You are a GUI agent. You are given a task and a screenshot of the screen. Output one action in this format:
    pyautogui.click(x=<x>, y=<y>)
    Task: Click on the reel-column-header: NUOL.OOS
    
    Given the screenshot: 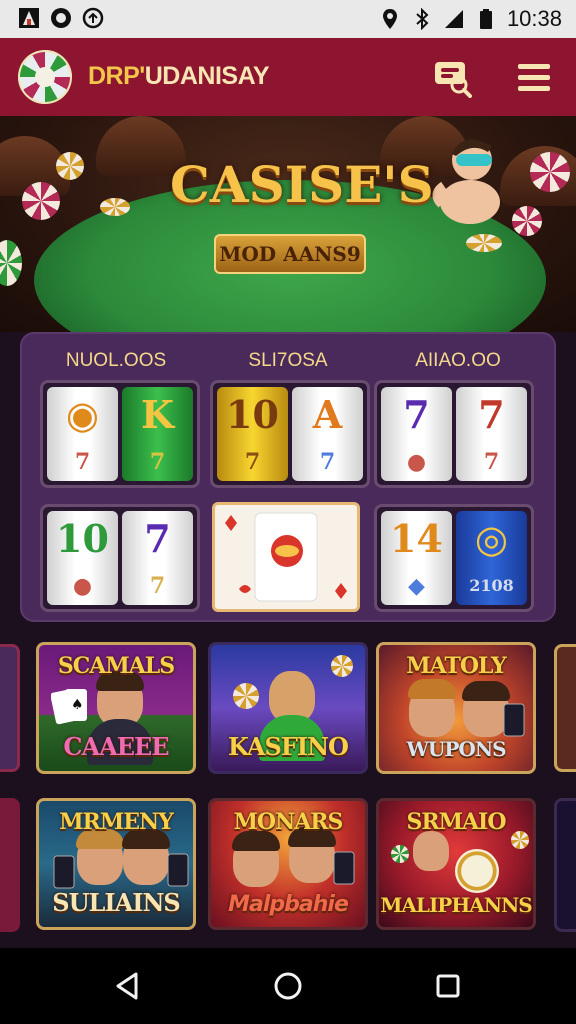 What is the action you would take?
    pyautogui.click(x=116, y=360)
    